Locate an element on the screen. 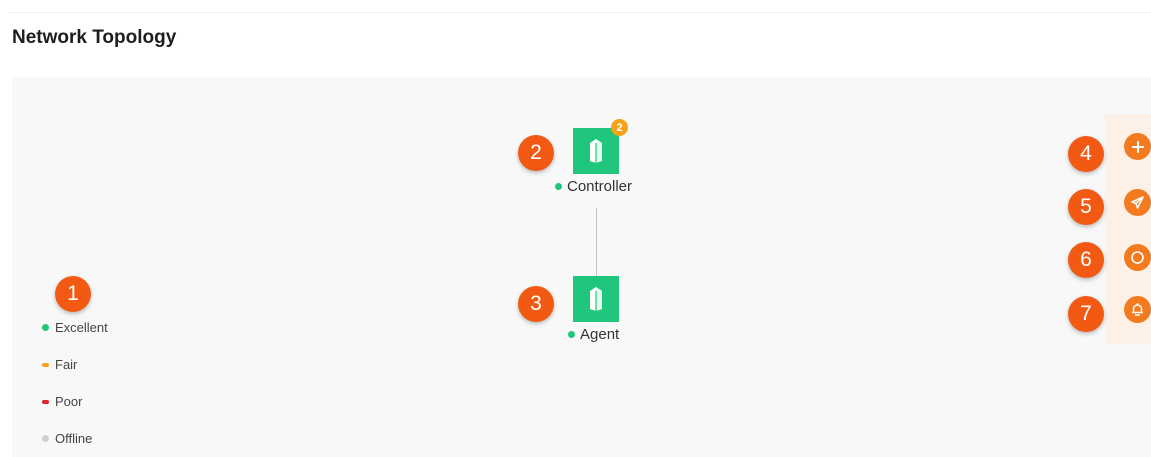 Image resolution: width=1151 pixels, height=457 pixels. controller-node is located at coordinates (596, 151).